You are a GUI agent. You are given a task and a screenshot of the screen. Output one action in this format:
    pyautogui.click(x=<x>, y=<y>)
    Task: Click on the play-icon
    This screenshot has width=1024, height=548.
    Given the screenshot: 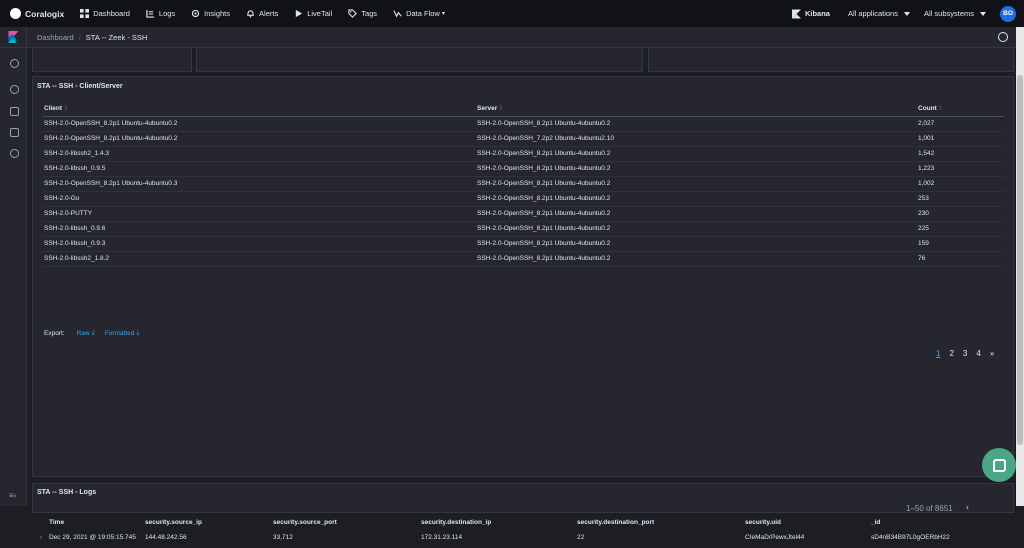 What is the action you would take?
    pyautogui.click(x=299, y=13)
    